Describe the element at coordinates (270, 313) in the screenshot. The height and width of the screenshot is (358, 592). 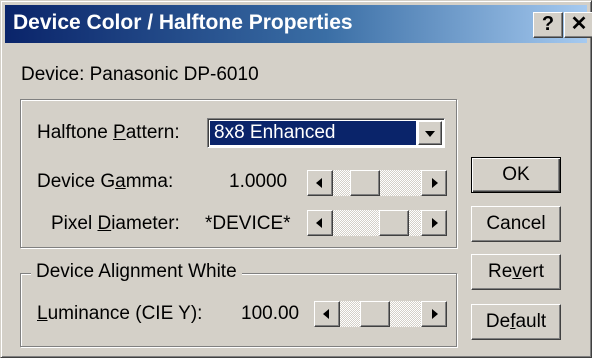
I see `luminance-value: 100.00` at that location.